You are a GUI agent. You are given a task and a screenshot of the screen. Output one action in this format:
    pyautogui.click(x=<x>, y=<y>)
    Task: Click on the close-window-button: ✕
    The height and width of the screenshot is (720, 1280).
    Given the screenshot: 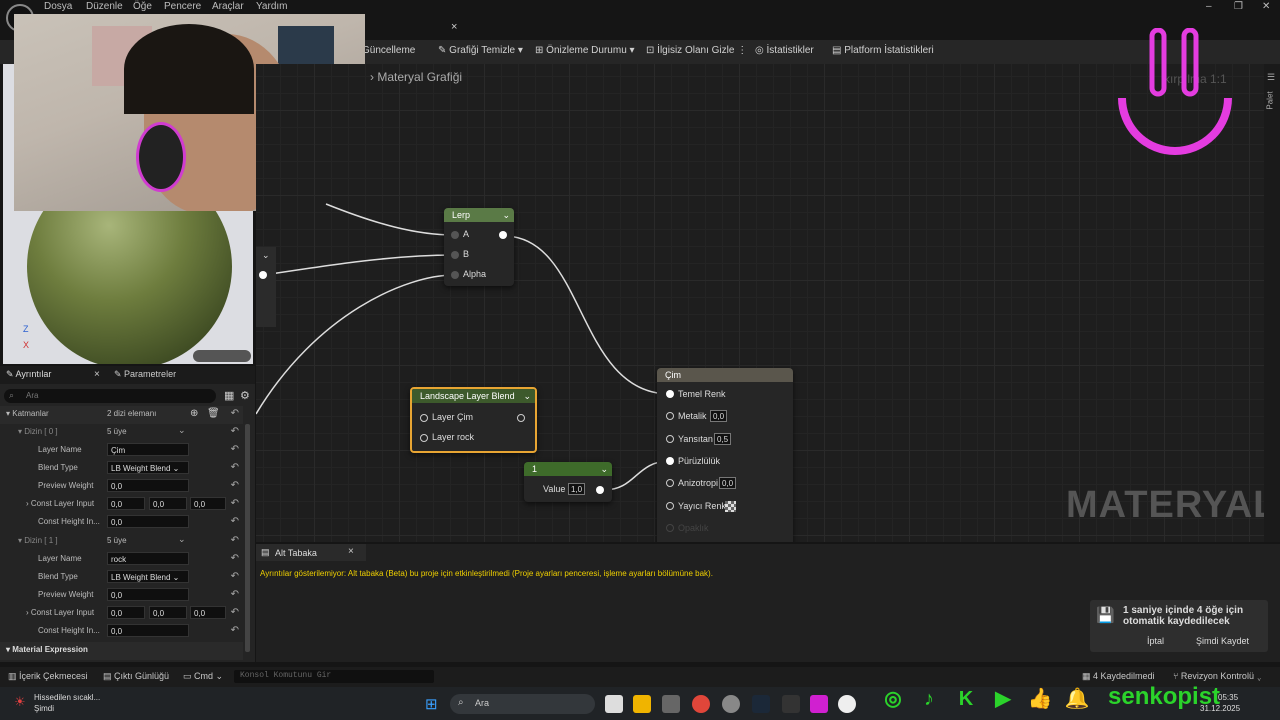 What is the action you would take?
    pyautogui.click(x=1266, y=6)
    